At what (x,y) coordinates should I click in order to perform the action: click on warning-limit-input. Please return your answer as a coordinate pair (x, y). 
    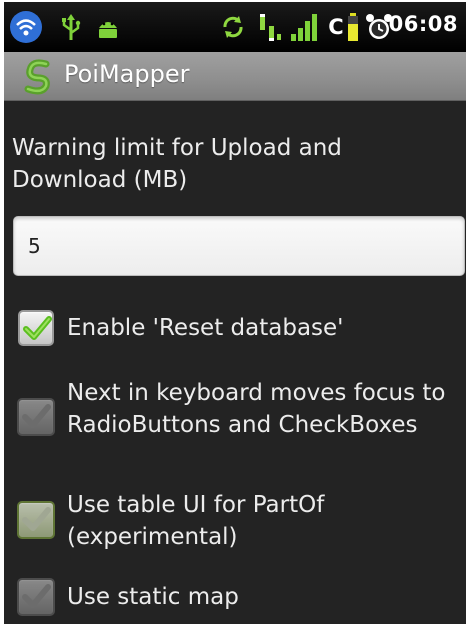
    Looking at the image, I should click on (239, 246).